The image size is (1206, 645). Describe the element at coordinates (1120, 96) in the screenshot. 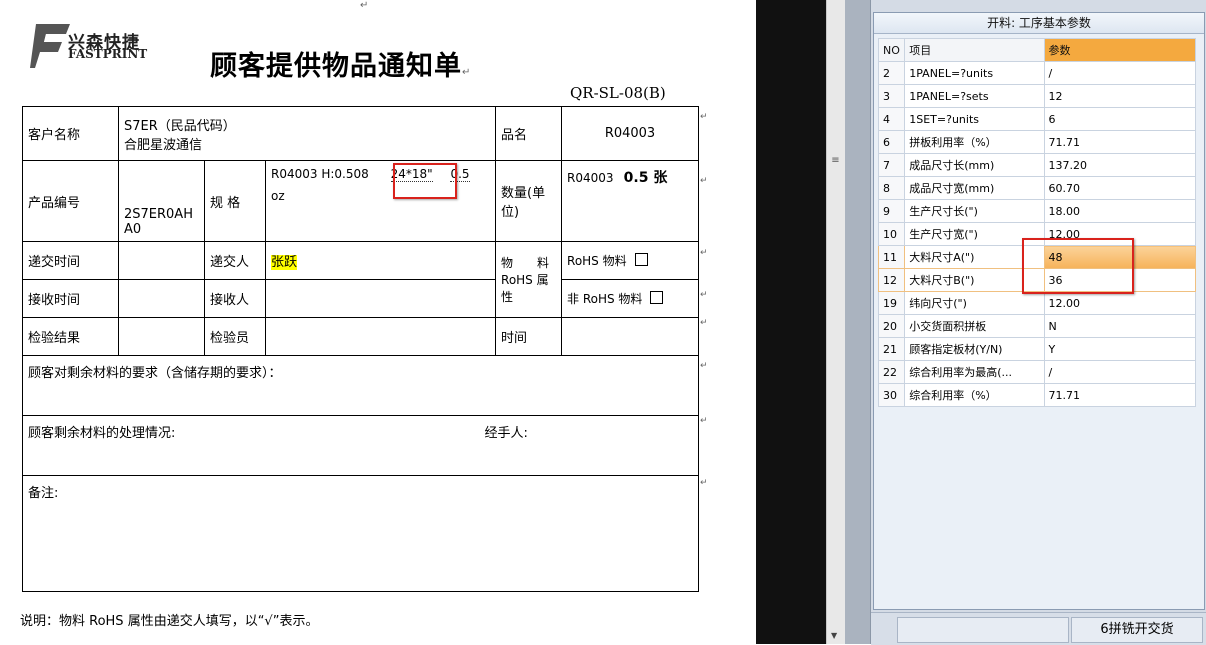

I see `row-value: 12` at that location.